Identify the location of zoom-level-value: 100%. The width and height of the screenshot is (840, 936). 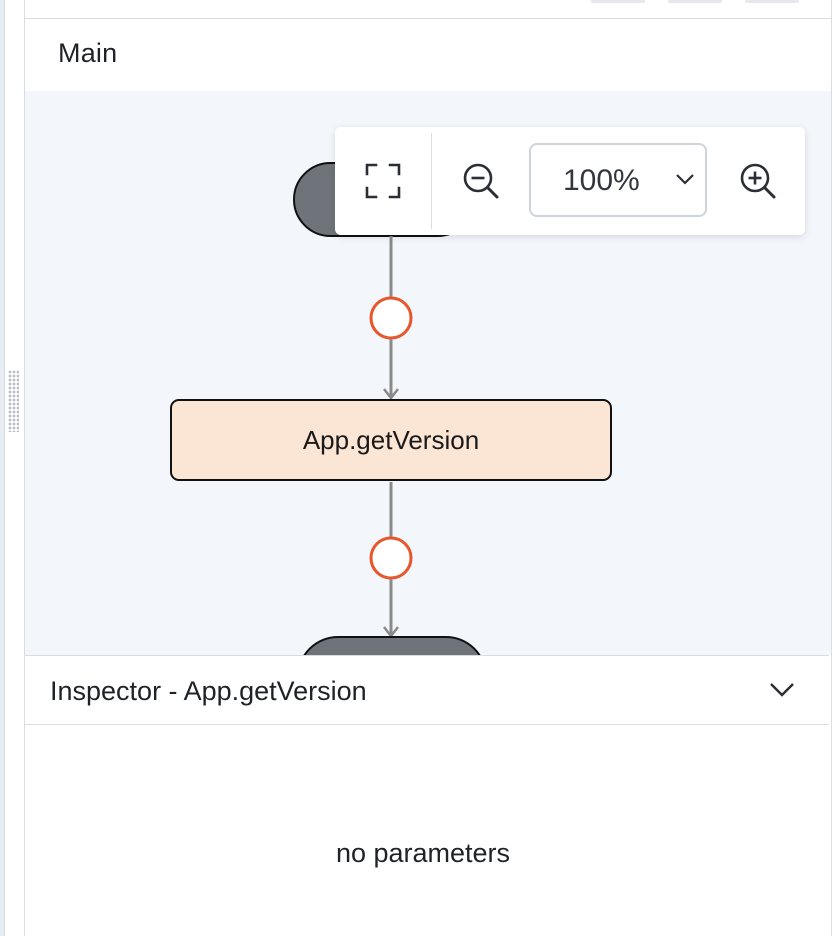
(601, 180).